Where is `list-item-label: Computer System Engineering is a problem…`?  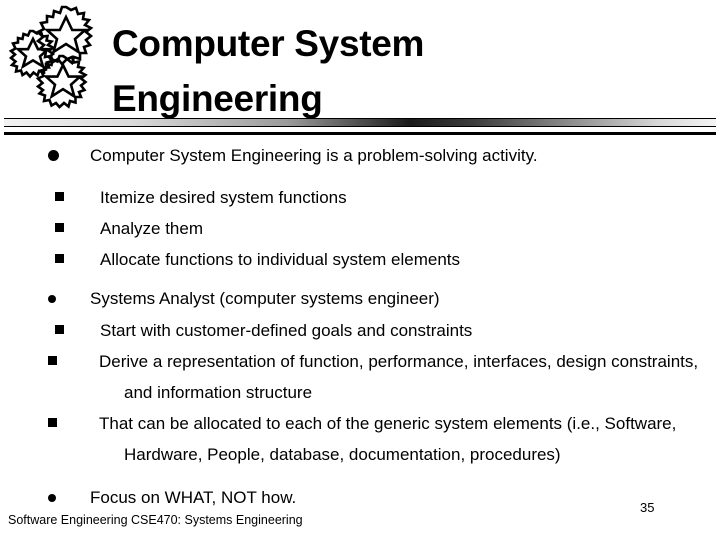 list-item-label: Computer System Engineering is a problem… is located at coordinates (314, 155).